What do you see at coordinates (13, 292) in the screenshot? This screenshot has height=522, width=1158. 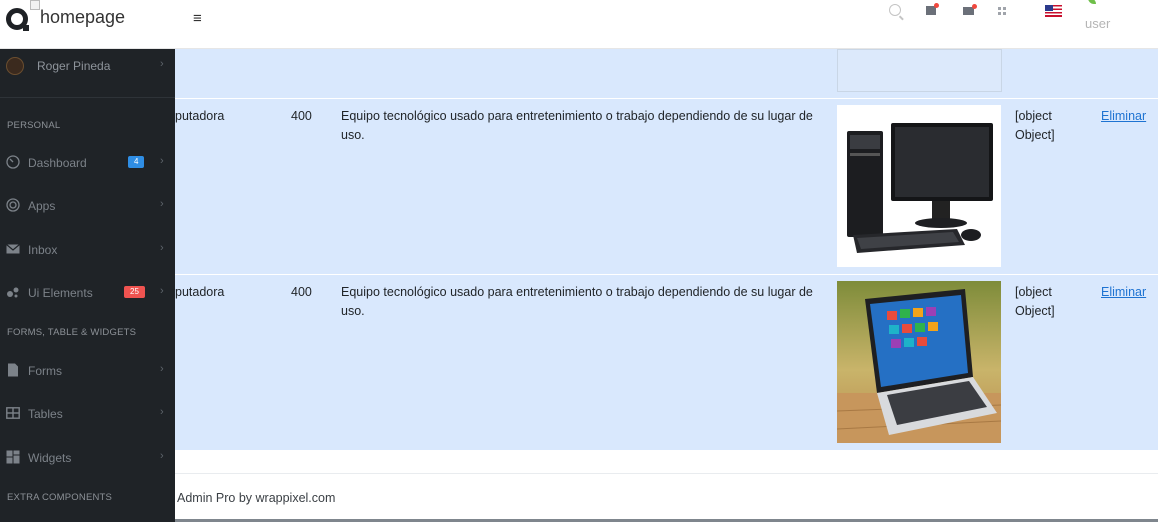 I see `bubbles-icon` at bounding box center [13, 292].